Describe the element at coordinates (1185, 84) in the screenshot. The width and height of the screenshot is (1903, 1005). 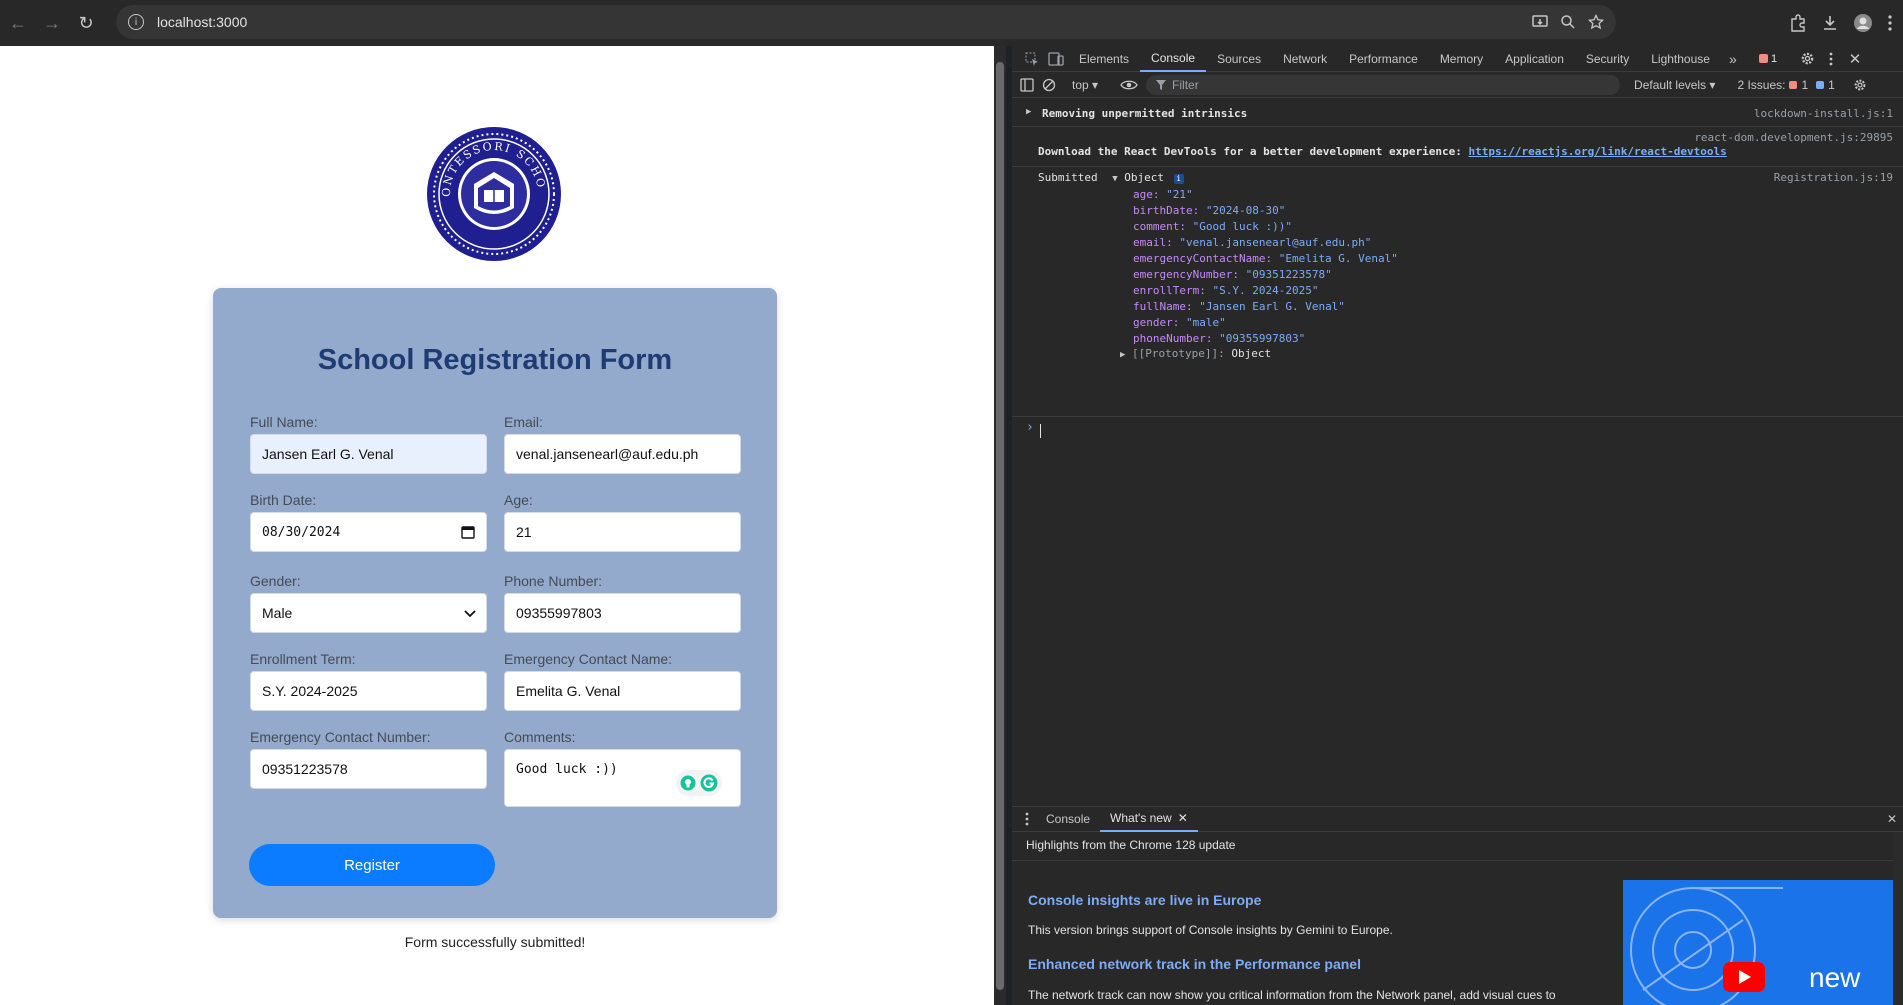
I see `filter-placeholder: Filter` at that location.